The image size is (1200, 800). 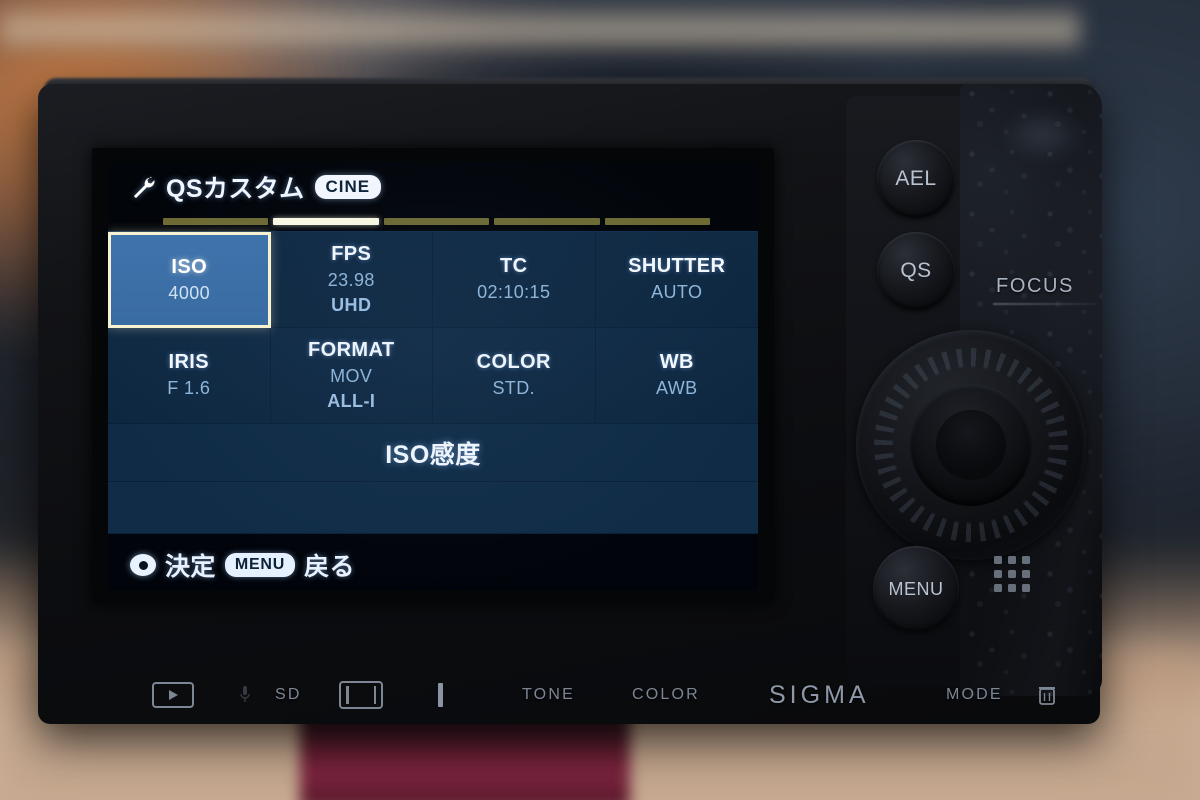 What do you see at coordinates (677, 266) in the screenshot?
I see `qs-cell-label: SHUTTER` at bounding box center [677, 266].